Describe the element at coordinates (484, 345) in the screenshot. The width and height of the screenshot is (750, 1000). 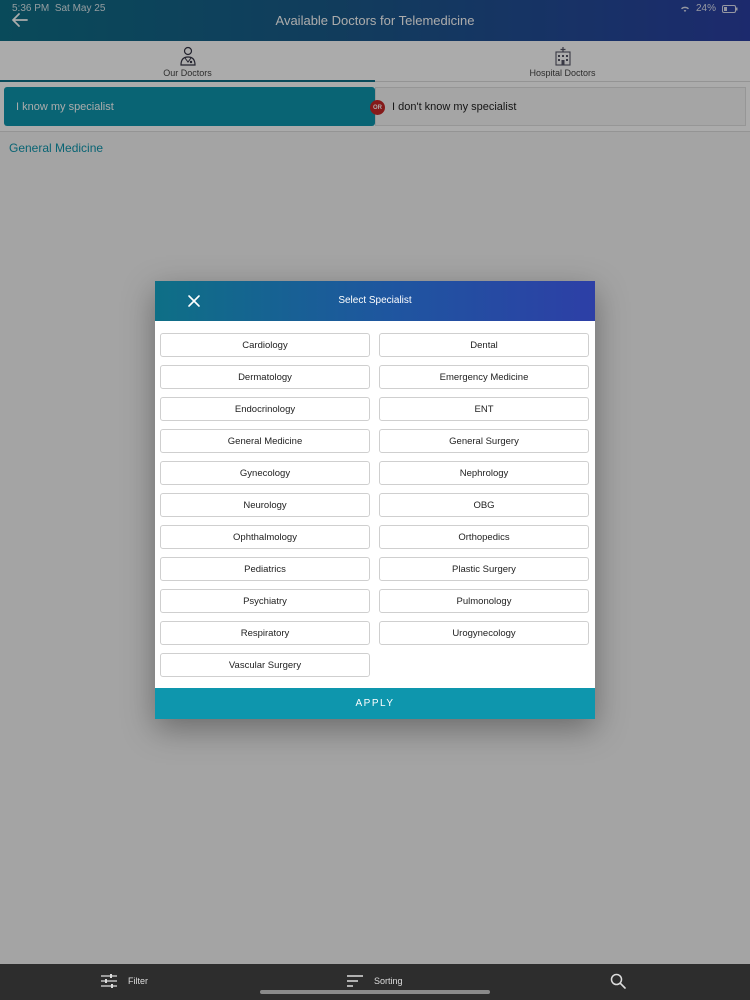
I see `specialist-option: Dental` at that location.